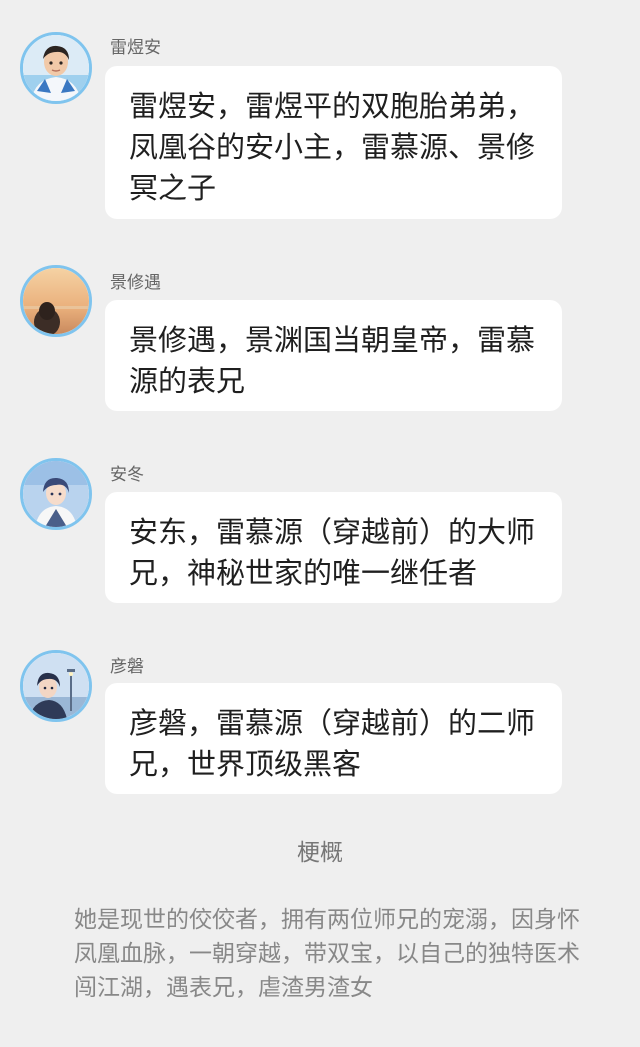  Describe the element at coordinates (333, 547) in the screenshot. I see `message-bubble: 安东，雷慕源（穿越前）的大师兄，神秘世家的唯一继任者` at that location.